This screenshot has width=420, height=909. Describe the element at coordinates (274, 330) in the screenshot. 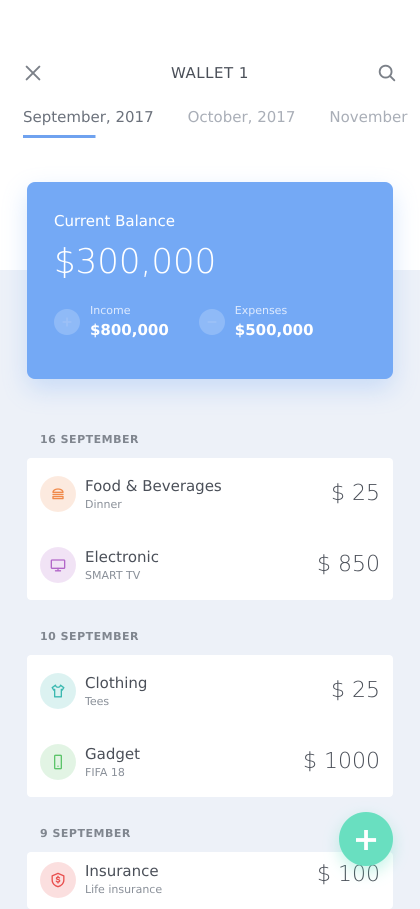

I see `stat-amount: $500,000` at that location.